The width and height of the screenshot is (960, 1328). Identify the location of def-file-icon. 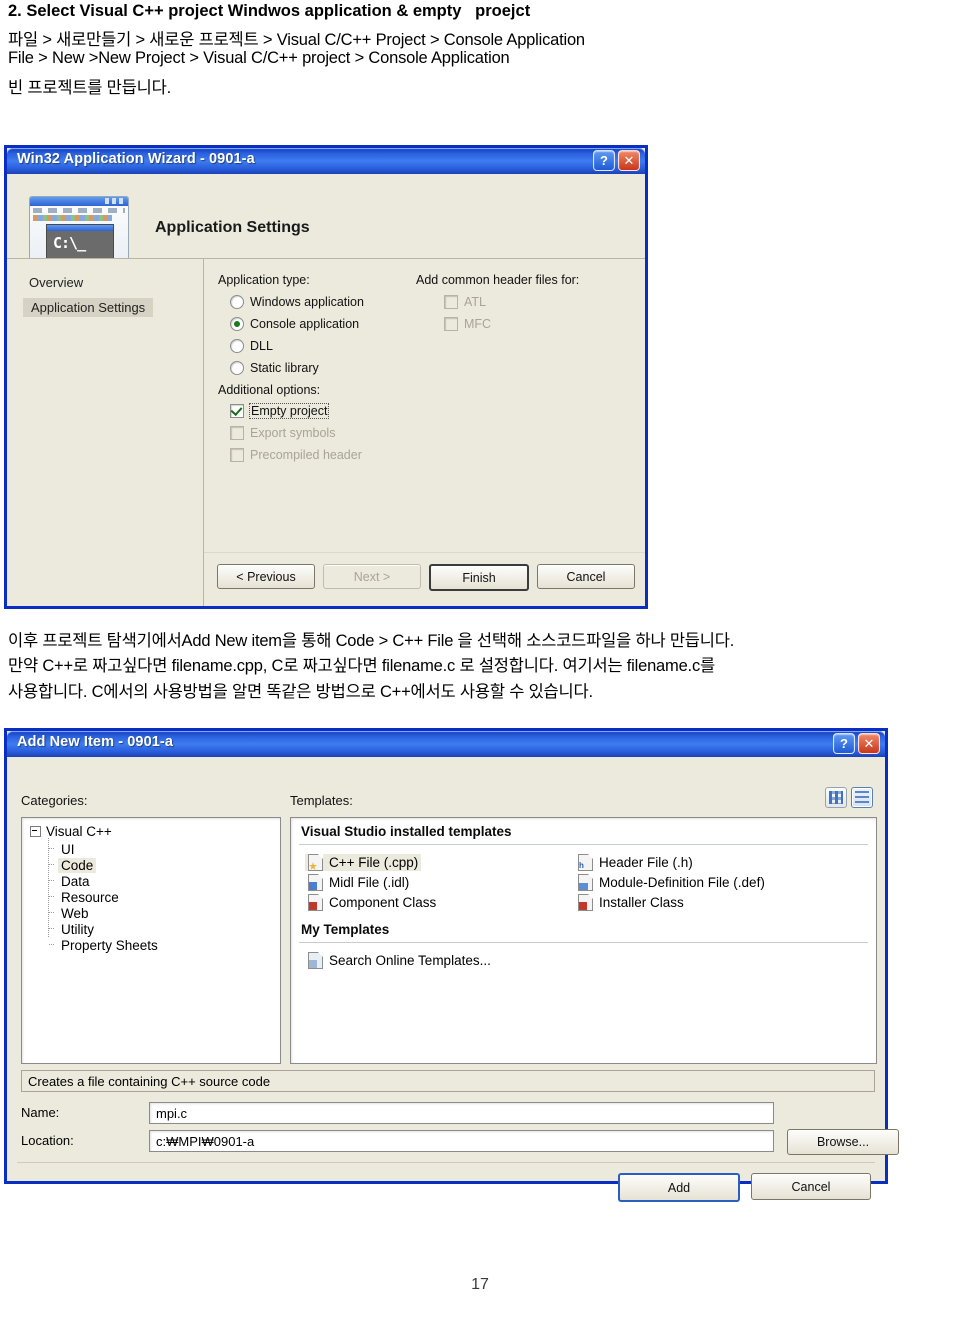
(585, 882).